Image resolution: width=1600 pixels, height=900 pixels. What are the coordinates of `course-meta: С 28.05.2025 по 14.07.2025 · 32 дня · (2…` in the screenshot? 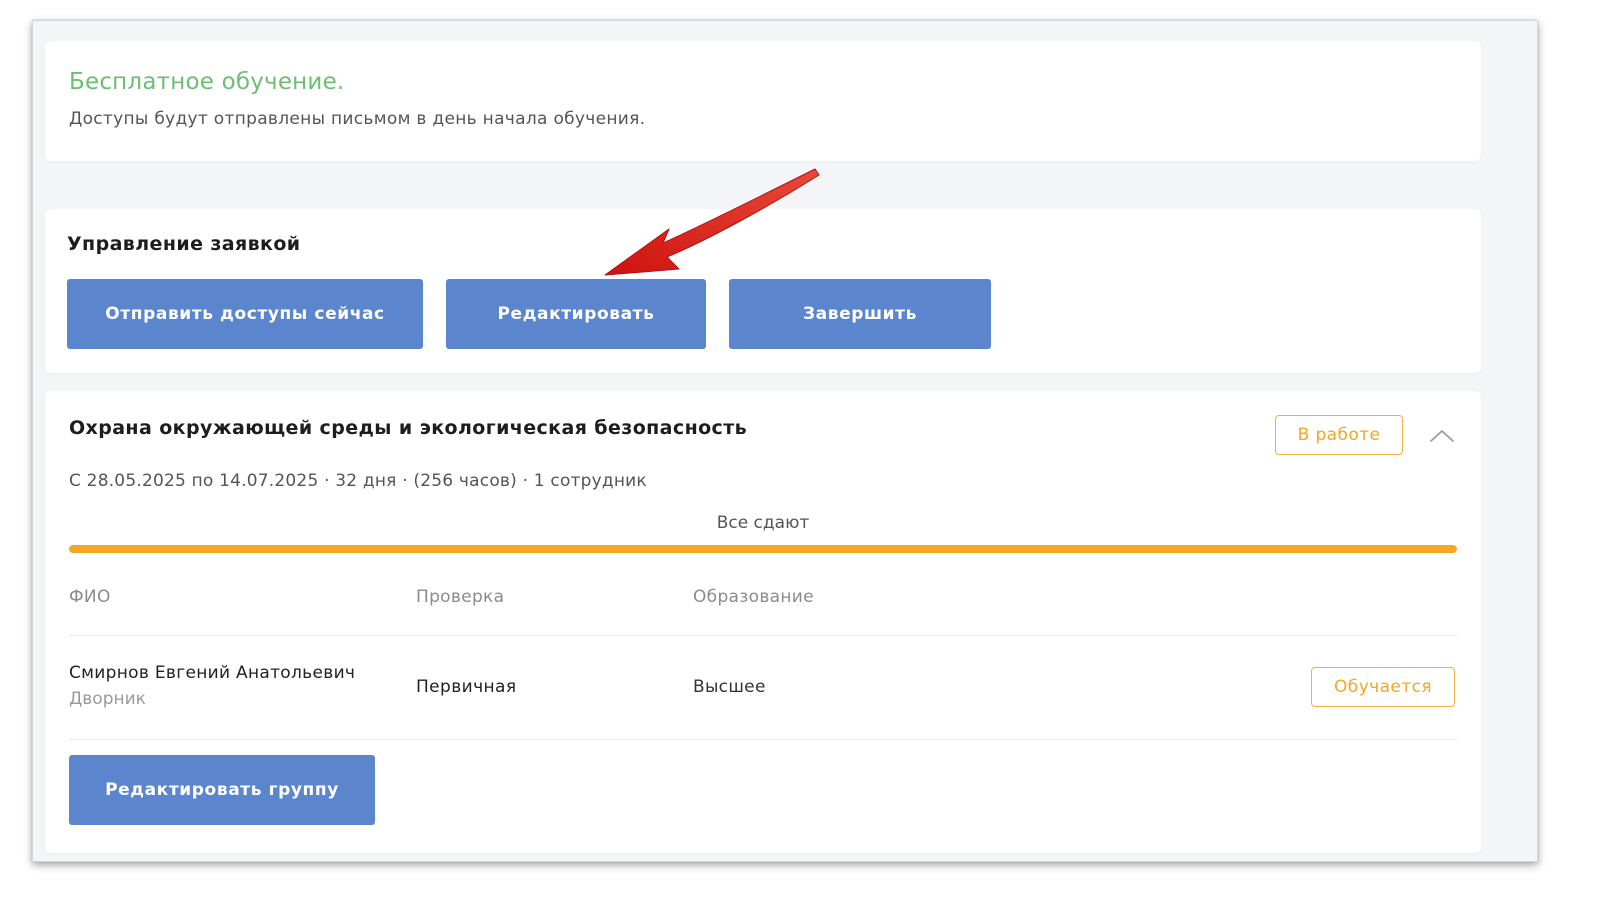 It's located at (358, 481).